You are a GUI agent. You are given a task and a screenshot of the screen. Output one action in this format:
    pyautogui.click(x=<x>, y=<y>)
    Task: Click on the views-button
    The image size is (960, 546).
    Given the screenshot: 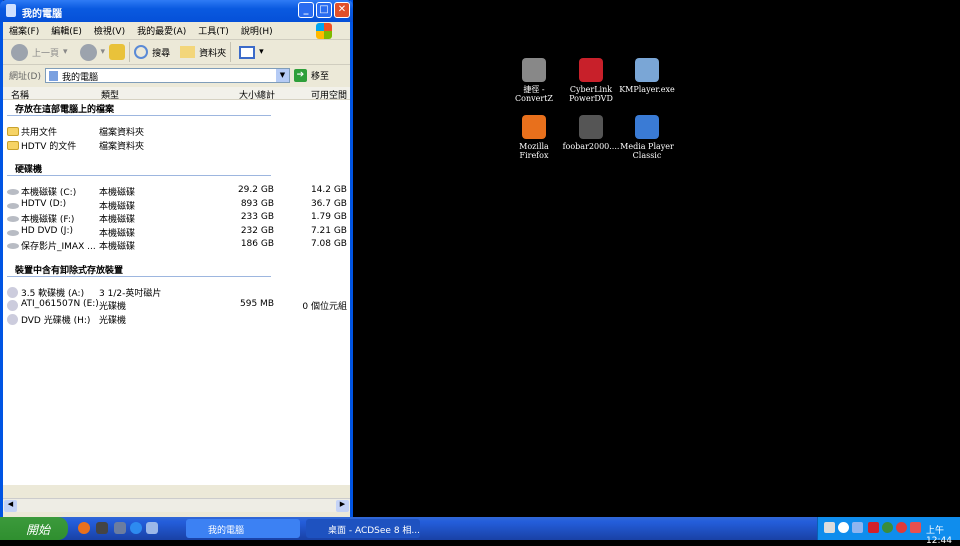 What is the action you would take?
    pyautogui.click(x=247, y=52)
    